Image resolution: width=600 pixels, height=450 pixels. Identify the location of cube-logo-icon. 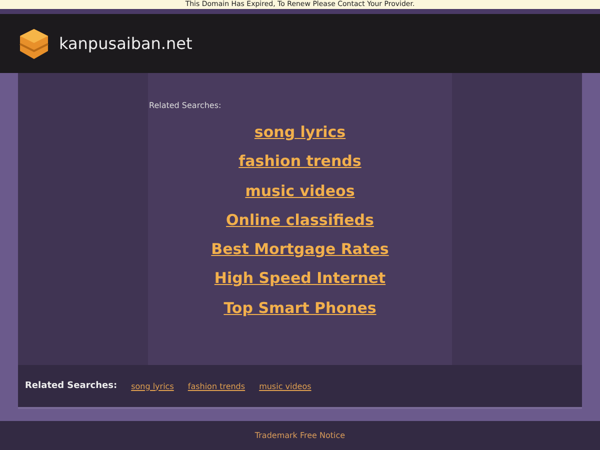
(34, 43).